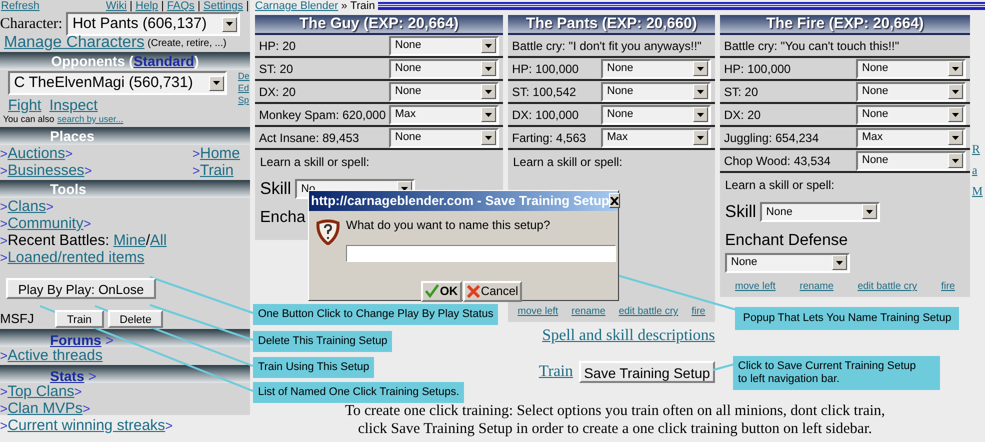  Describe the element at coordinates (741, 92) in the screenshot. I see `stat-label: ST: 20` at that location.